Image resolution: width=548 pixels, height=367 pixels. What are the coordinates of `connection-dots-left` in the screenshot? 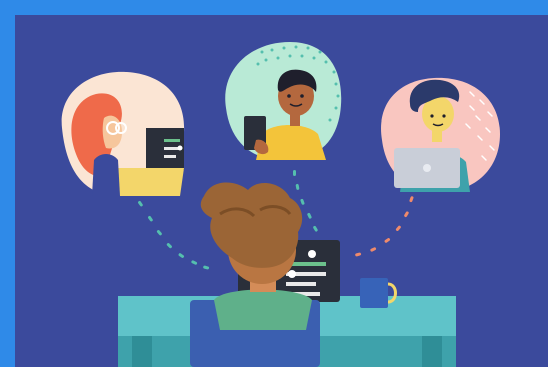 It's located at (174, 235).